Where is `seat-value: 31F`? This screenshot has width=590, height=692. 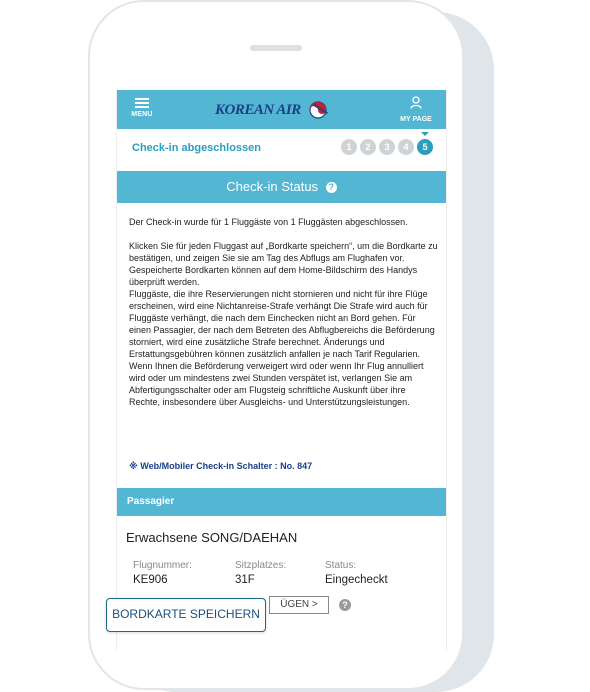 seat-value: 31F is located at coordinates (245, 580).